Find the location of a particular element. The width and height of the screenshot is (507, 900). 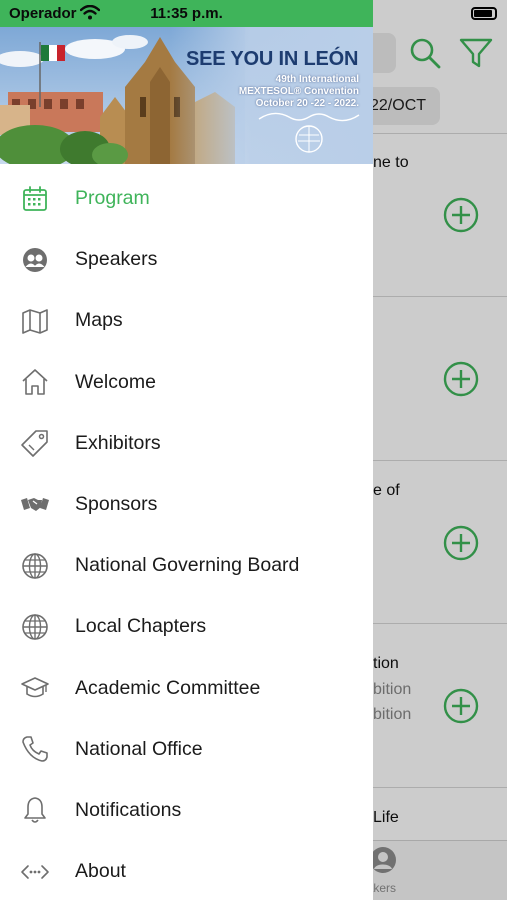

banner-line-2: MEXTESOL® Convention is located at coordinates (298, 91).